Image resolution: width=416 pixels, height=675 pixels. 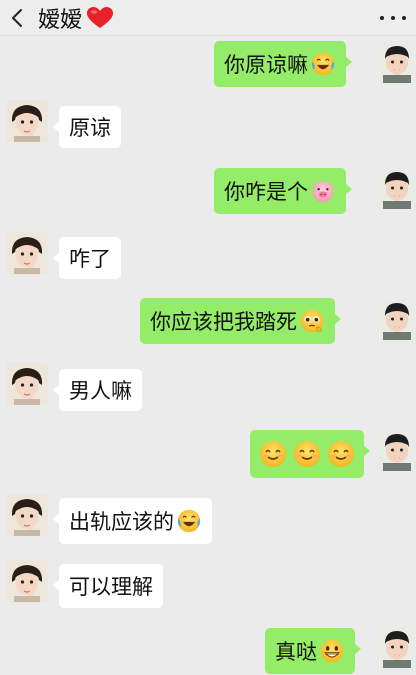 I want to click on pleading-emoji-icon, so click(x=312, y=321).